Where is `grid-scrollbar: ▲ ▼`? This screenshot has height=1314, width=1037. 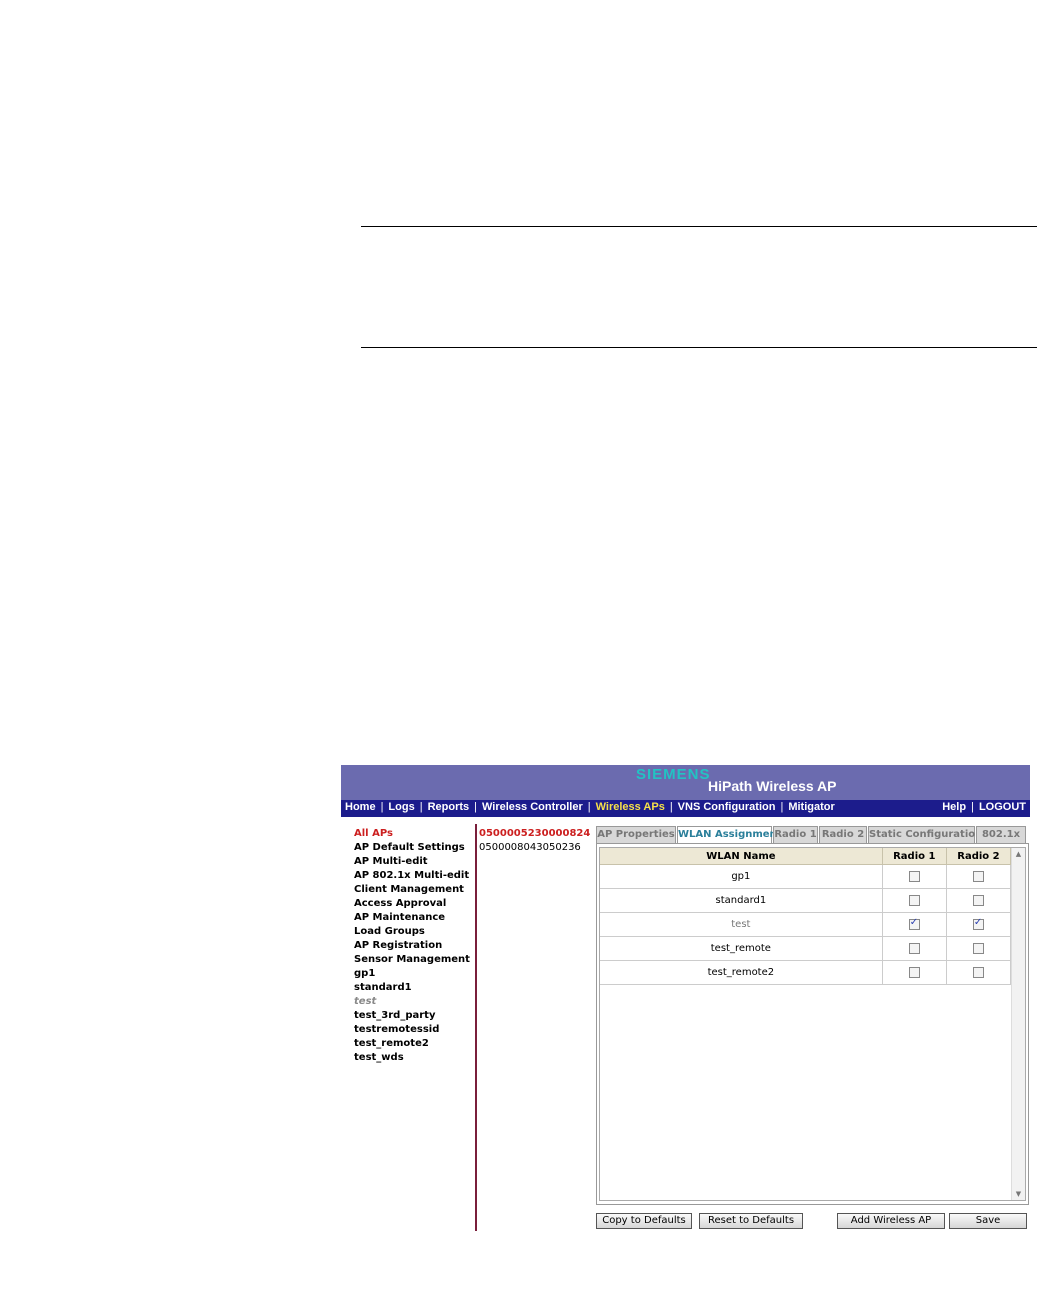
grid-scrollbar: ▲ ▼ is located at coordinates (1018, 1024).